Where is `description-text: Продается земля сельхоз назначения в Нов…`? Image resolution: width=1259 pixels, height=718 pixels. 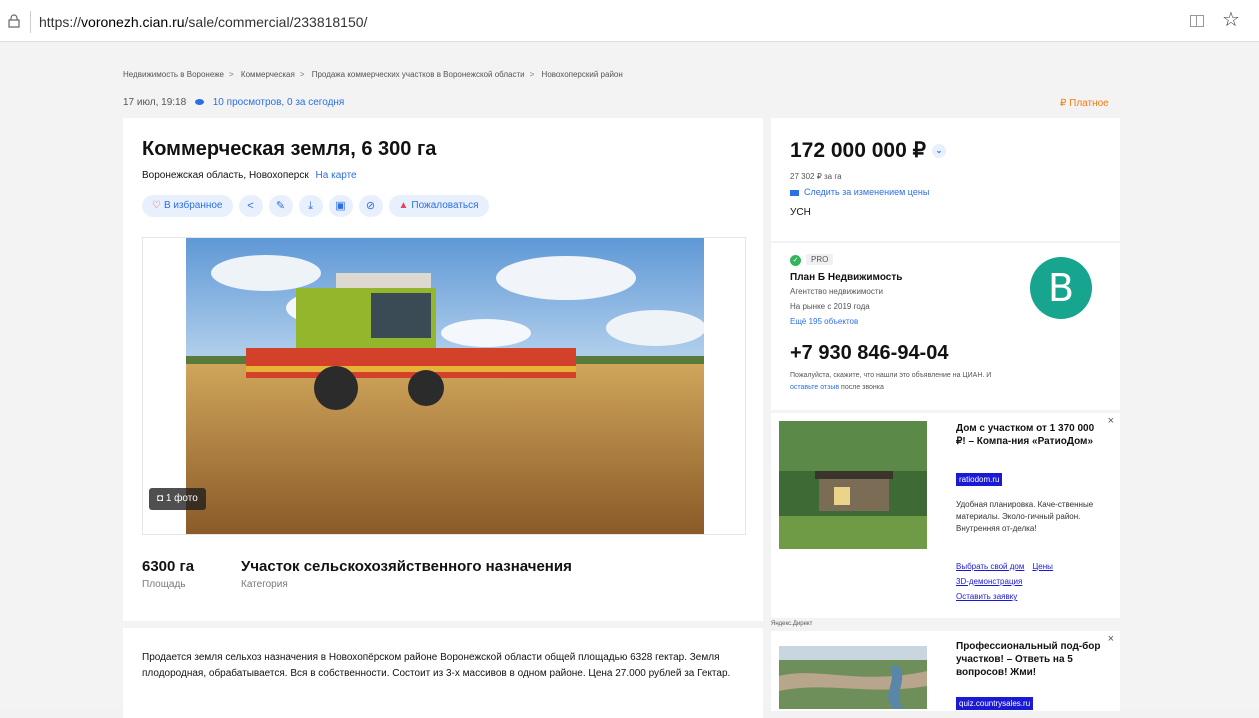 description-text: Продается земля сельхоз назначения в Нов… is located at coordinates (436, 665).